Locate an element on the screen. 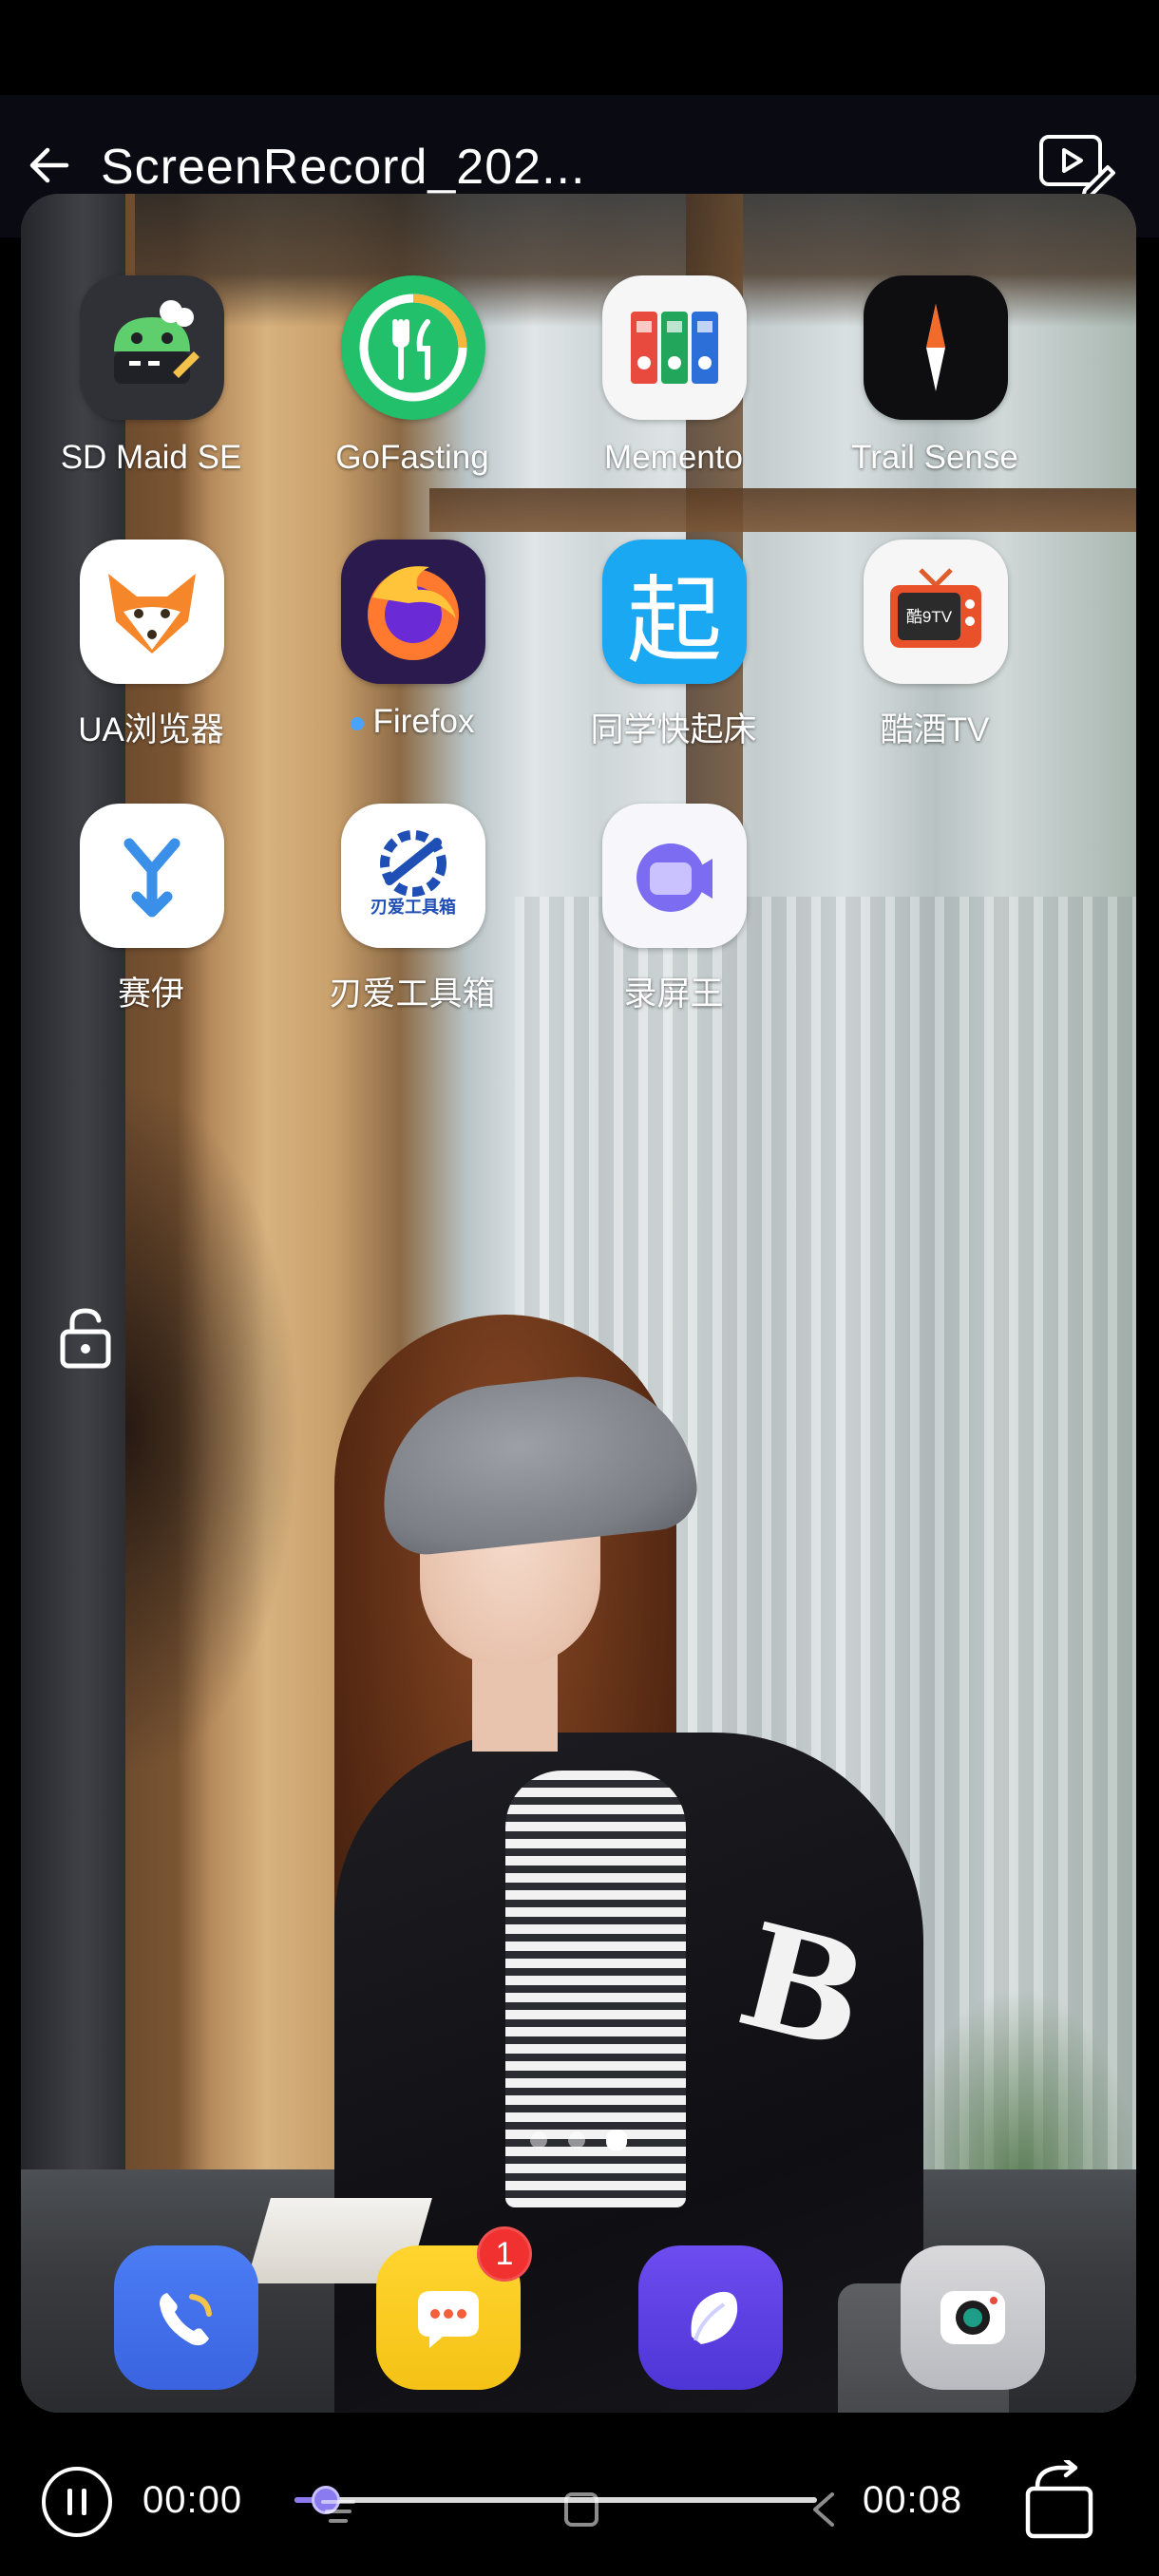 The width and height of the screenshot is (1159, 2576). new-app-dot is located at coordinates (357, 723).